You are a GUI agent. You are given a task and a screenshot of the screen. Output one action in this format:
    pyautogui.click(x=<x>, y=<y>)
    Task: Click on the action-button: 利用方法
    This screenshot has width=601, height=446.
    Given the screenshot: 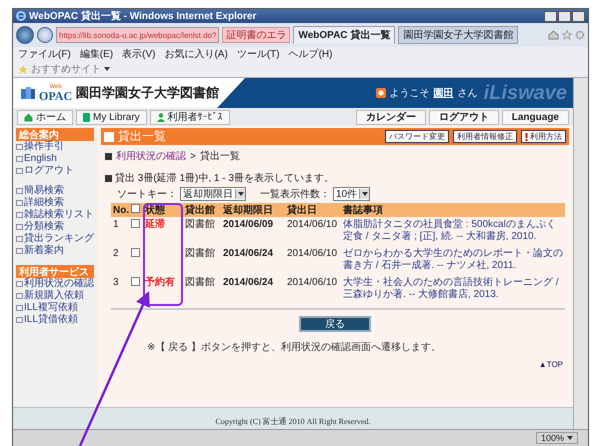 What is the action you would take?
    pyautogui.click(x=543, y=136)
    